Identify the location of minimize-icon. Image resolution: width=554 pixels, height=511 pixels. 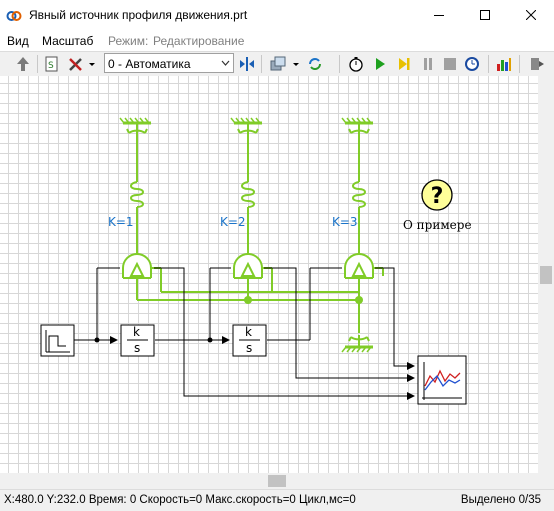
(439, 15).